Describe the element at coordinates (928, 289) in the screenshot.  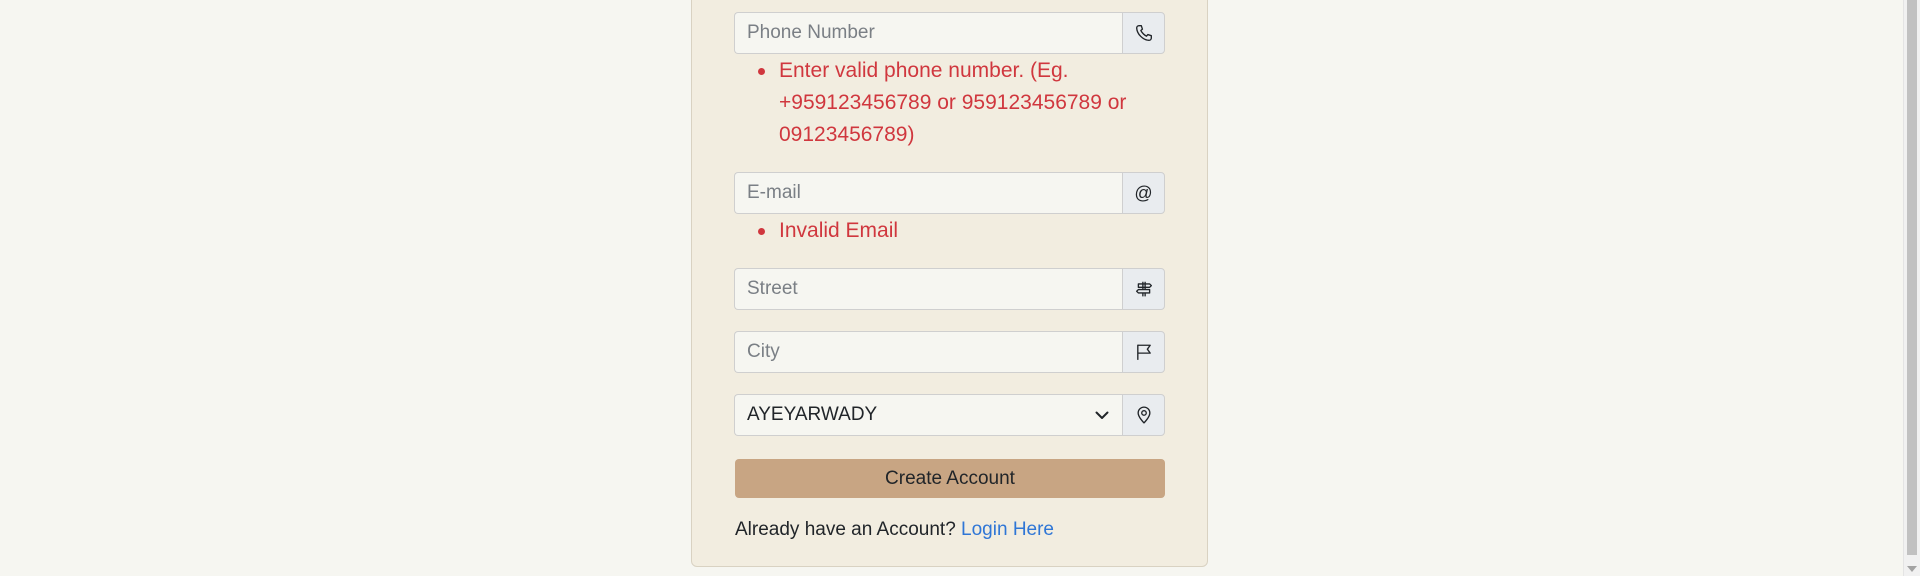
I see `street-input` at that location.